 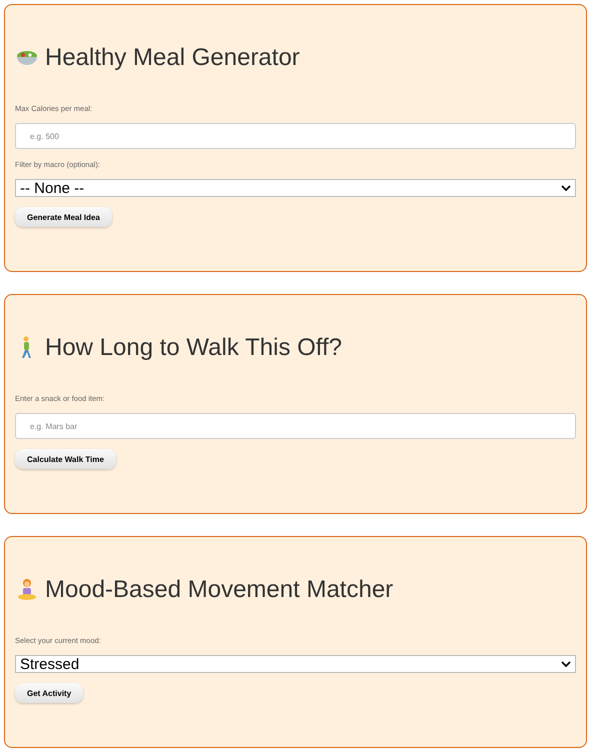 I want to click on dropdown: Stressed, so click(x=295, y=664).